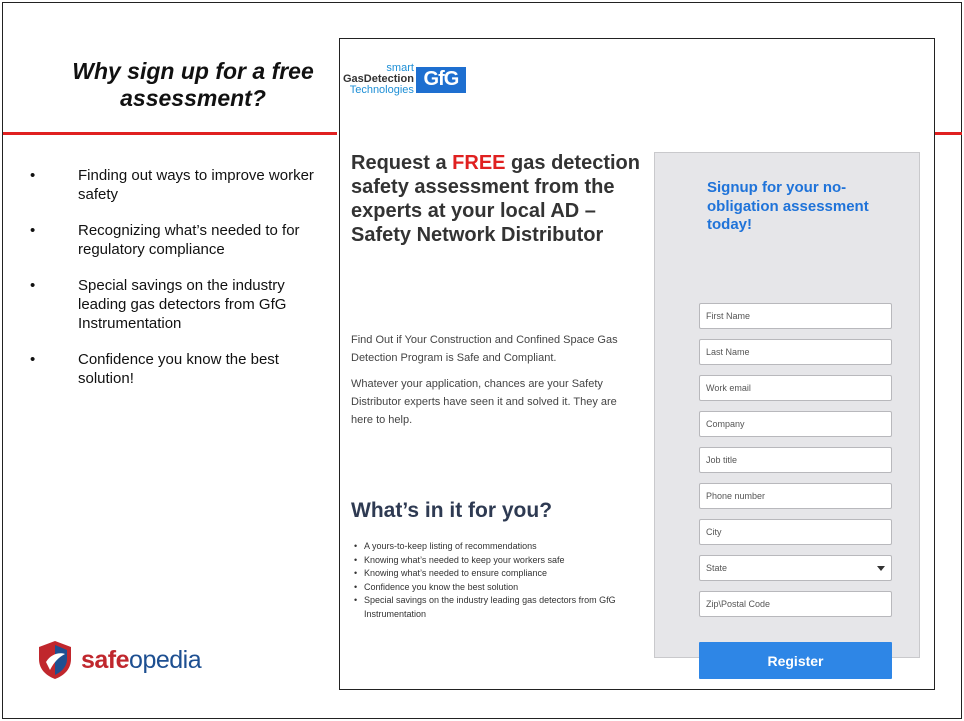  What do you see at coordinates (795, 316) in the screenshot?
I see `first-name-field: First Name` at bounding box center [795, 316].